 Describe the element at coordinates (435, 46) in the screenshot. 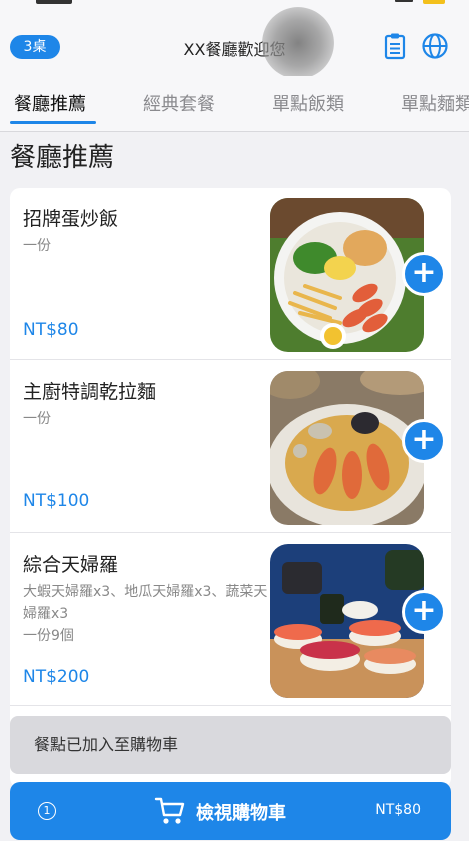

I see `language-globe-icon` at that location.